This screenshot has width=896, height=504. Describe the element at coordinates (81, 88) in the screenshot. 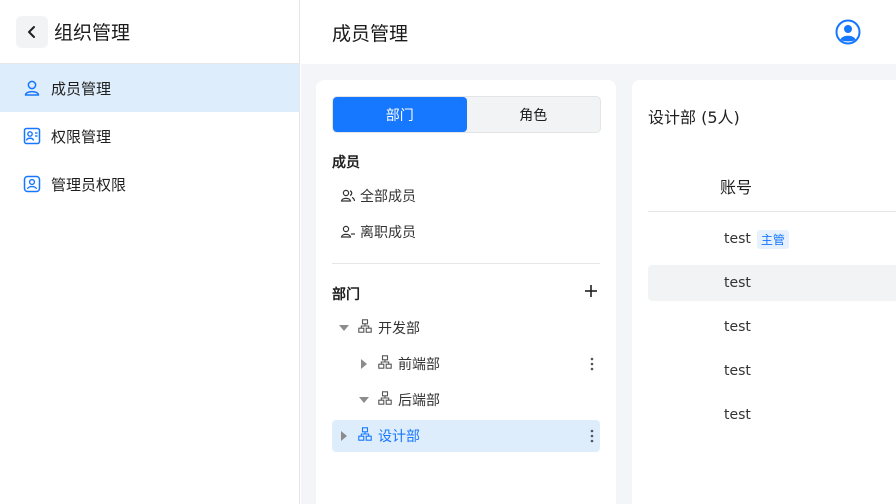

I see `sidebar-item-label: 成员管理` at that location.